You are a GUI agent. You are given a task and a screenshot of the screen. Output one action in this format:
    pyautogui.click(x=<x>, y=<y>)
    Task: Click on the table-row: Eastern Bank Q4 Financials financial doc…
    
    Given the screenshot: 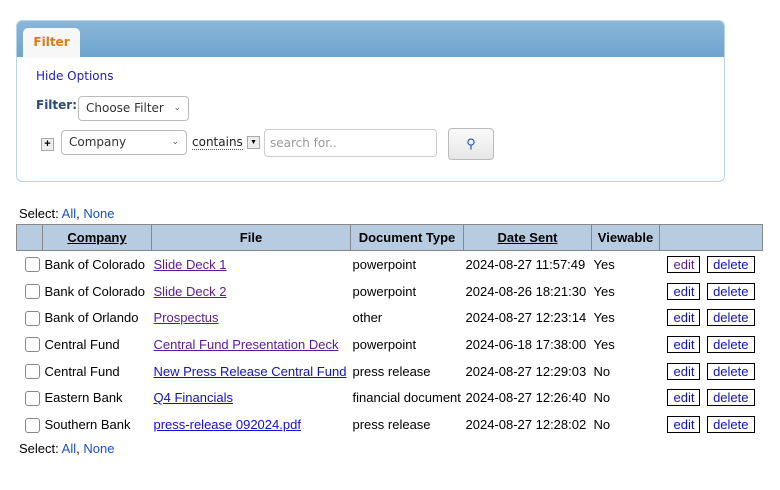 What is the action you would take?
    pyautogui.click(x=390, y=397)
    